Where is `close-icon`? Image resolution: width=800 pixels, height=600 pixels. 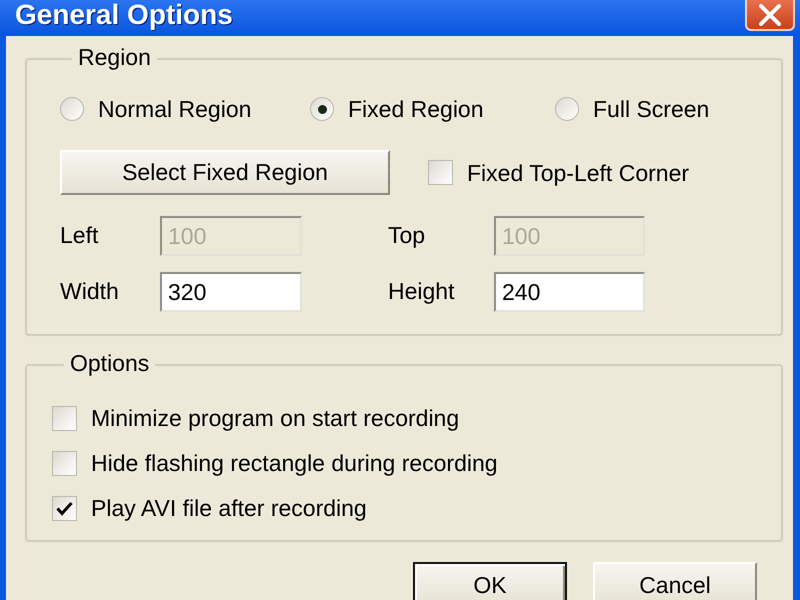
close-icon is located at coordinates (770, 15).